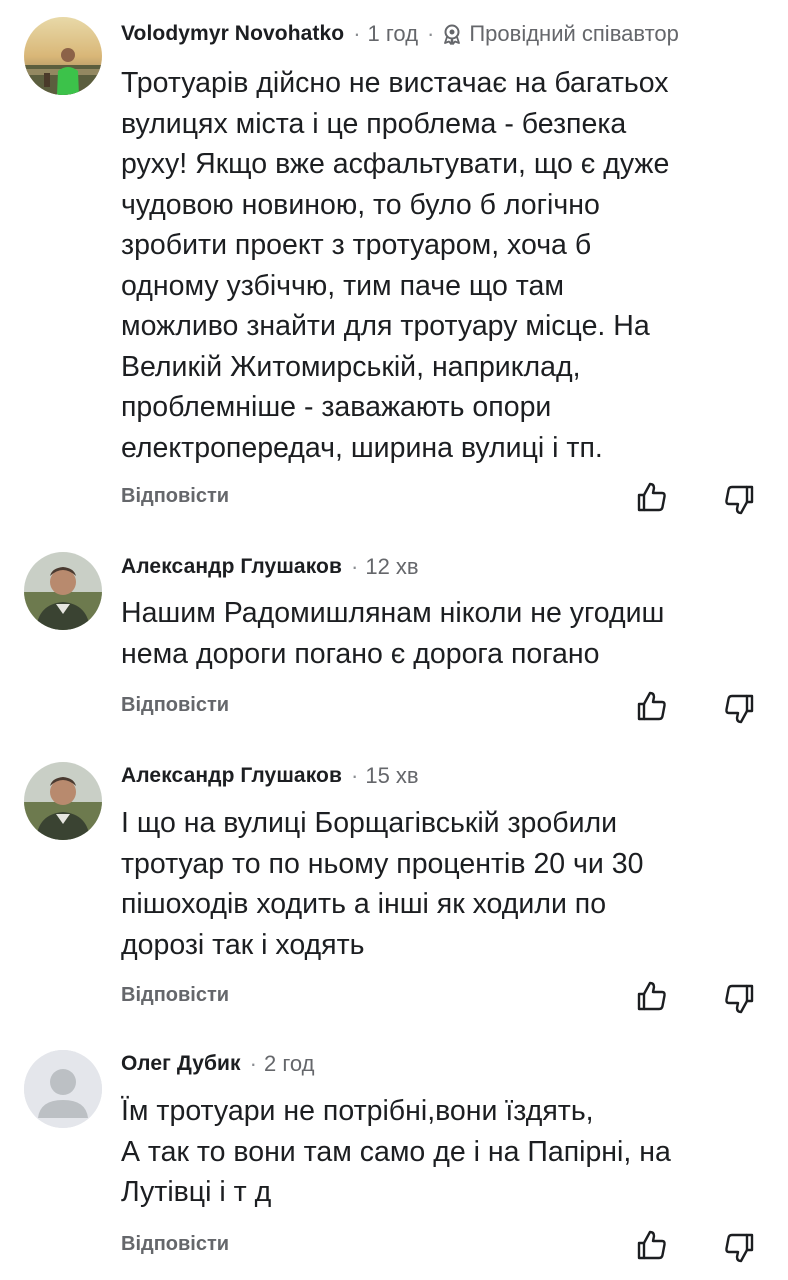  I want to click on default-user-icon, so click(63, 1089).